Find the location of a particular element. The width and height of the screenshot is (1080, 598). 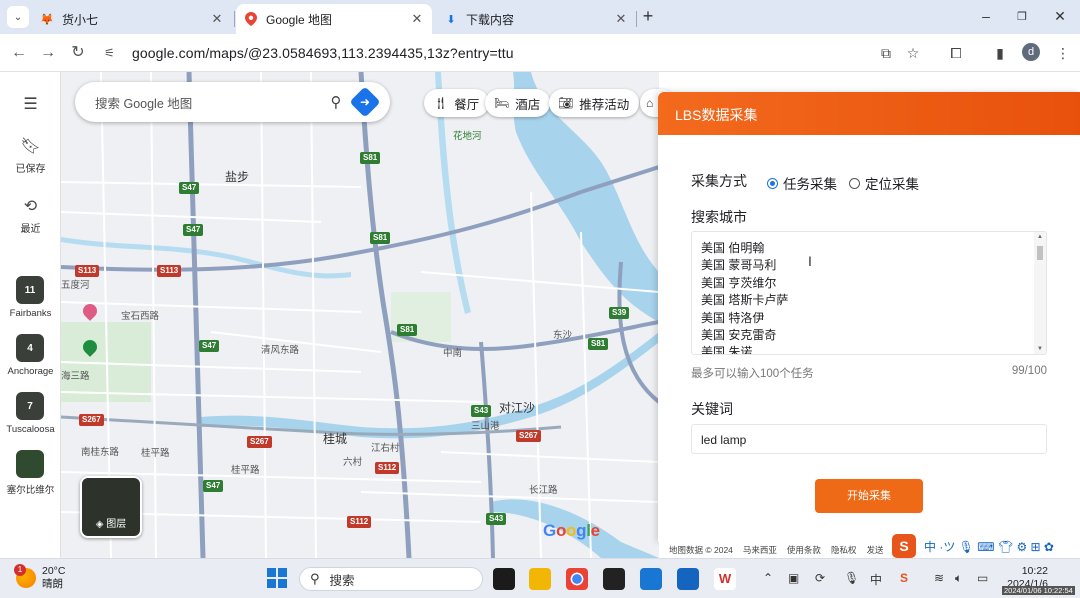

scrollbar-thumb is located at coordinates (1040, 253).